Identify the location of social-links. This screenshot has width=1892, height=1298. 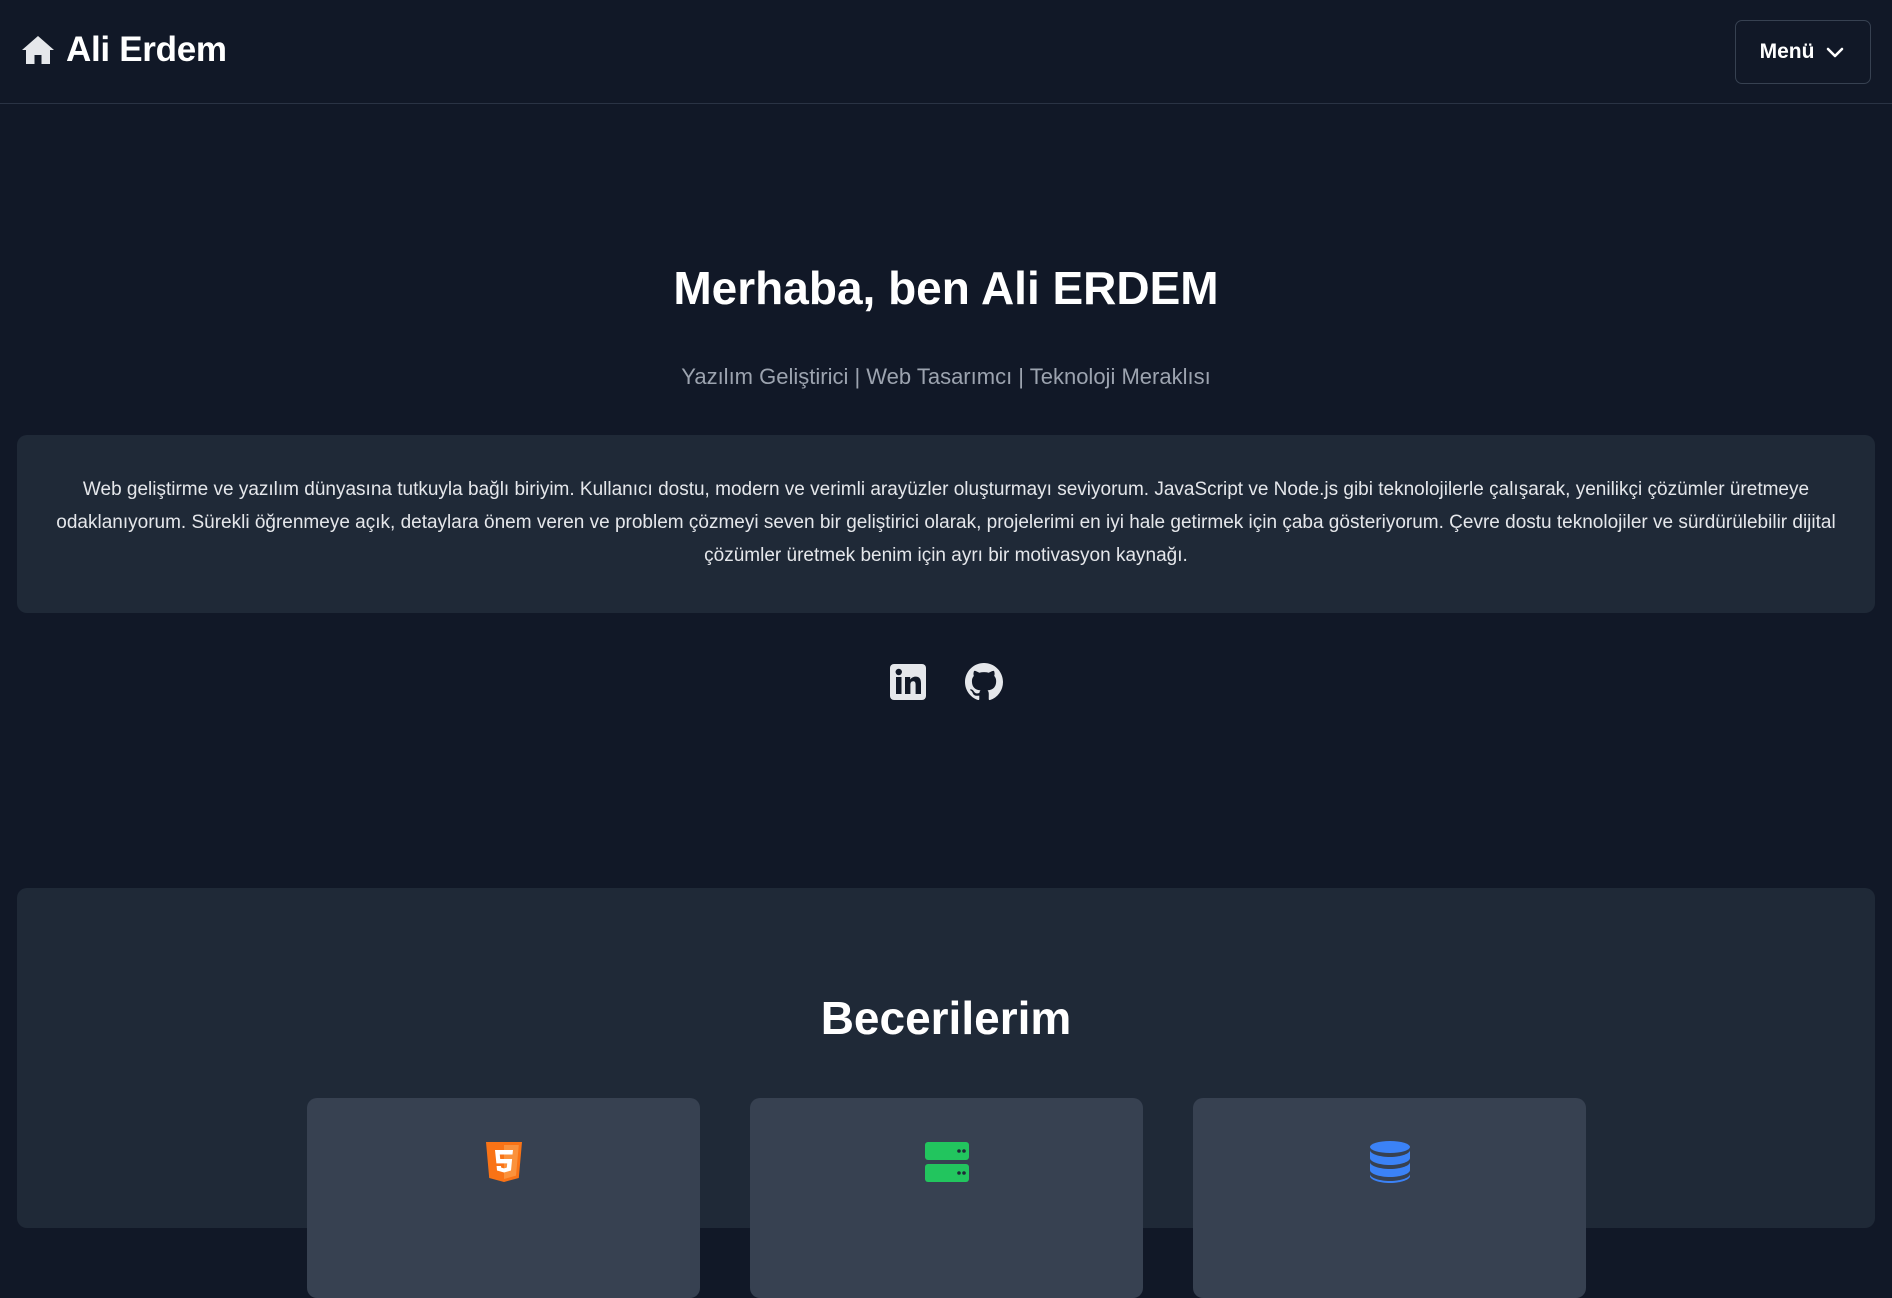
(946, 682).